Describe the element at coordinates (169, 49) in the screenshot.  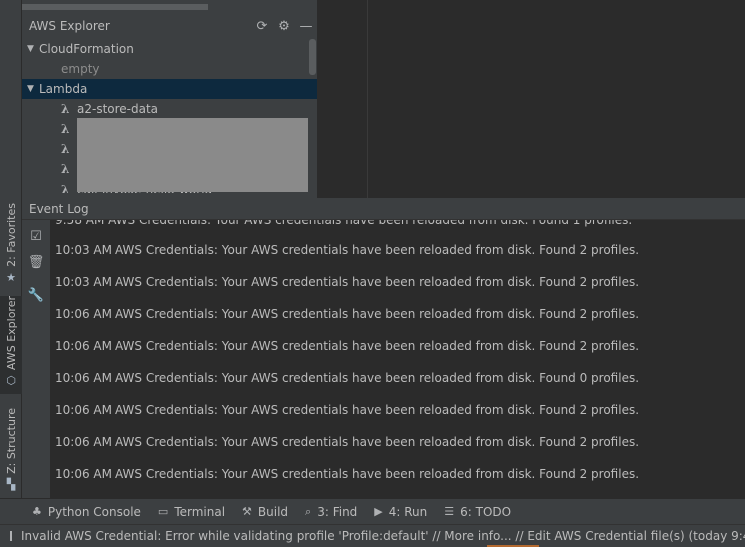
I see `tree-node-cloudformation: ▼ CloudFormation` at that location.